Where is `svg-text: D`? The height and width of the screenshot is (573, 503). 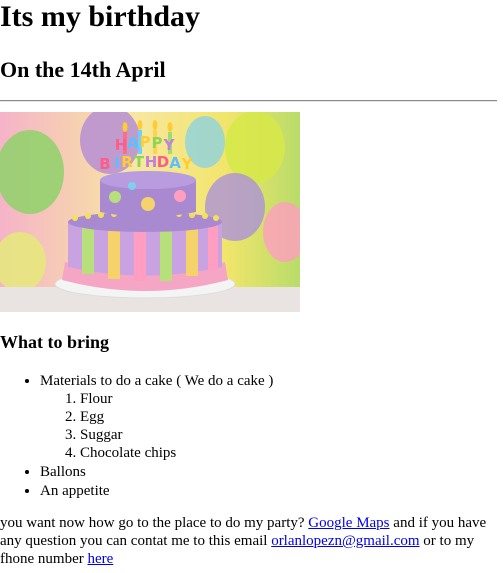 svg-text: D is located at coordinates (163, 162).